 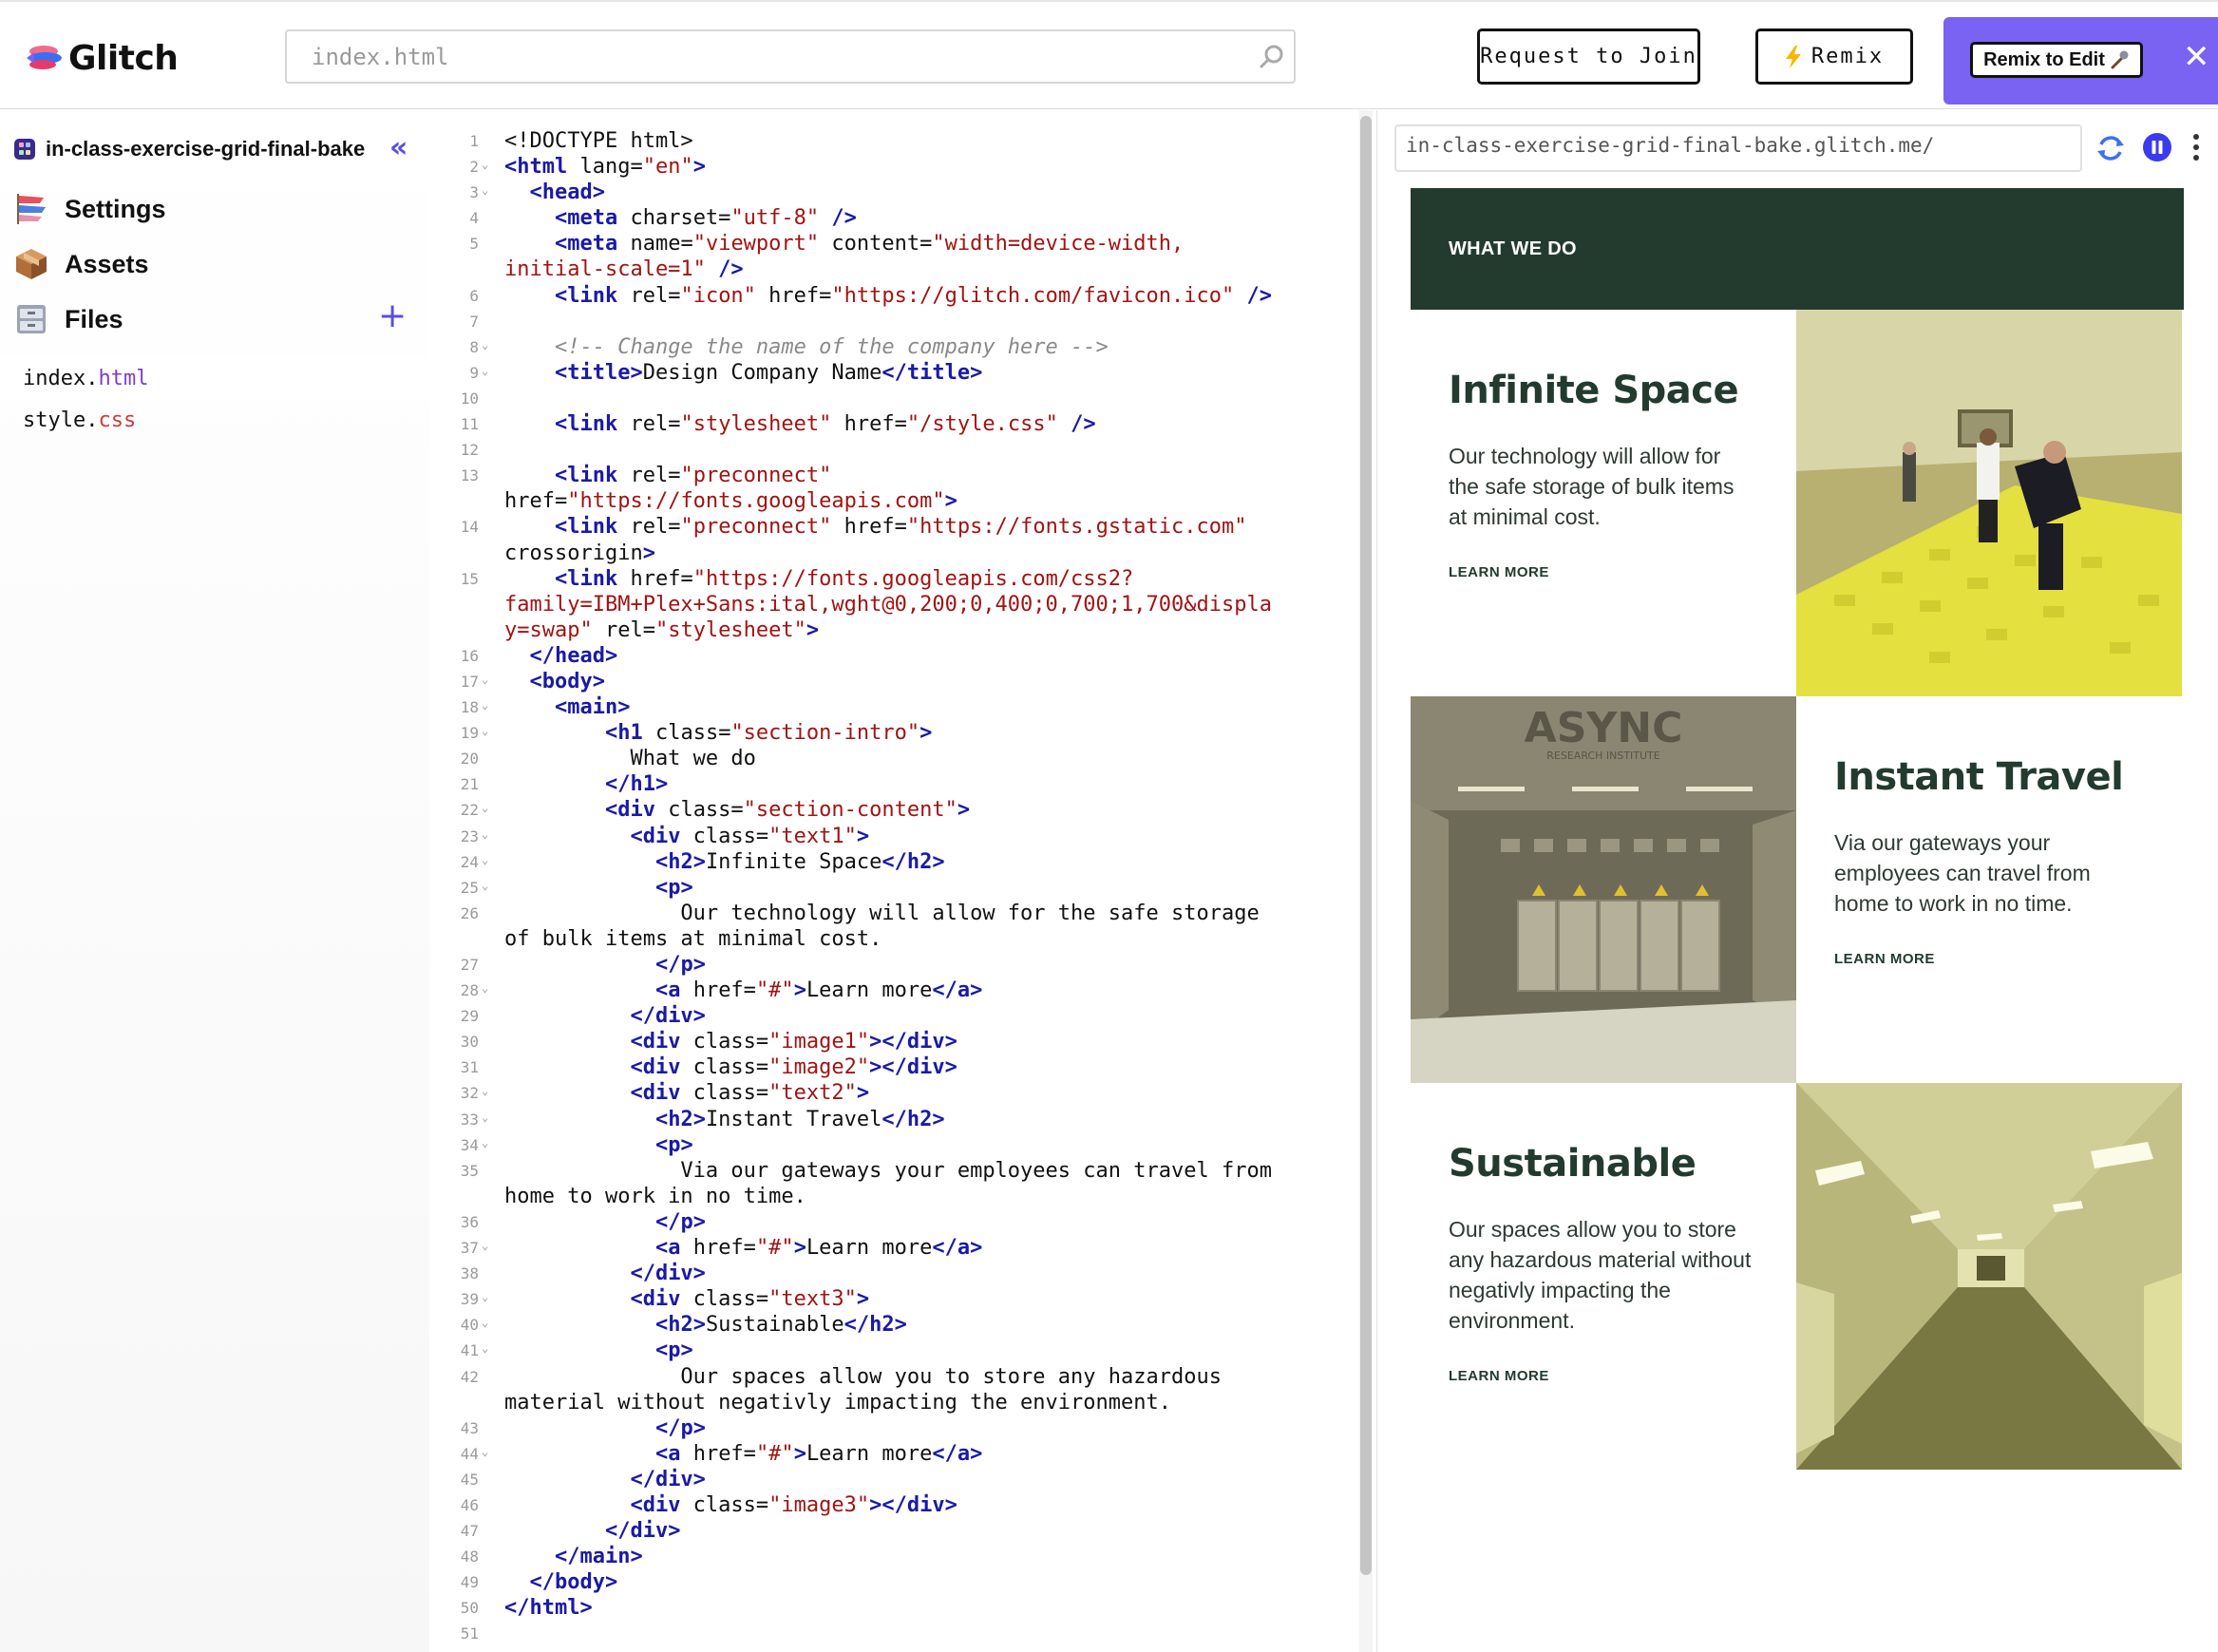 What do you see at coordinates (599, 1350) in the screenshot?
I see `code-text: <p>` at bounding box center [599, 1350].